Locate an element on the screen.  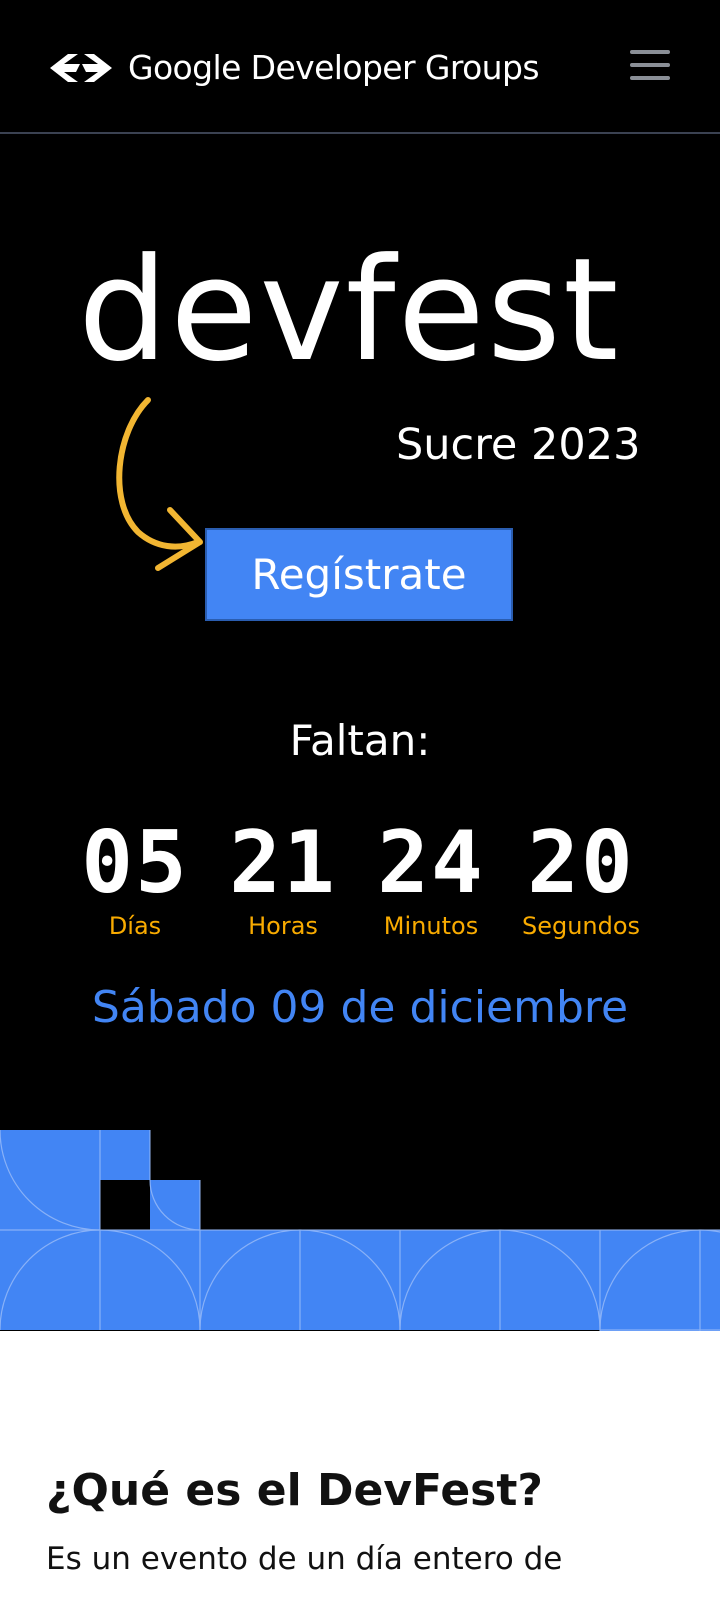
devfest-title: devfest is located at coordinates (349, 310).